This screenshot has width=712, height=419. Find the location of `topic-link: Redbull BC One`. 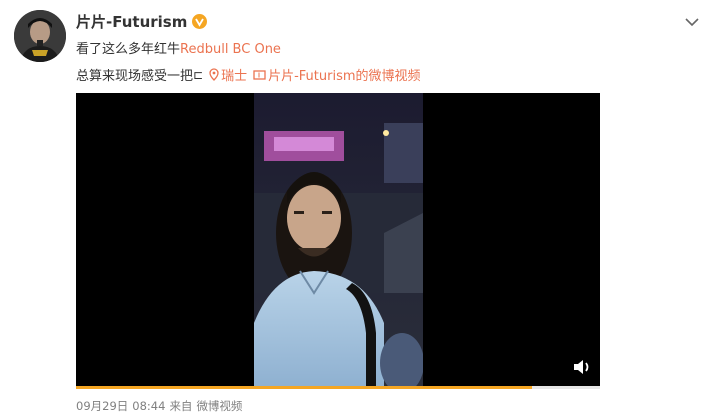

topic-link: Redbull BC One is located at coordinates (230, 49).